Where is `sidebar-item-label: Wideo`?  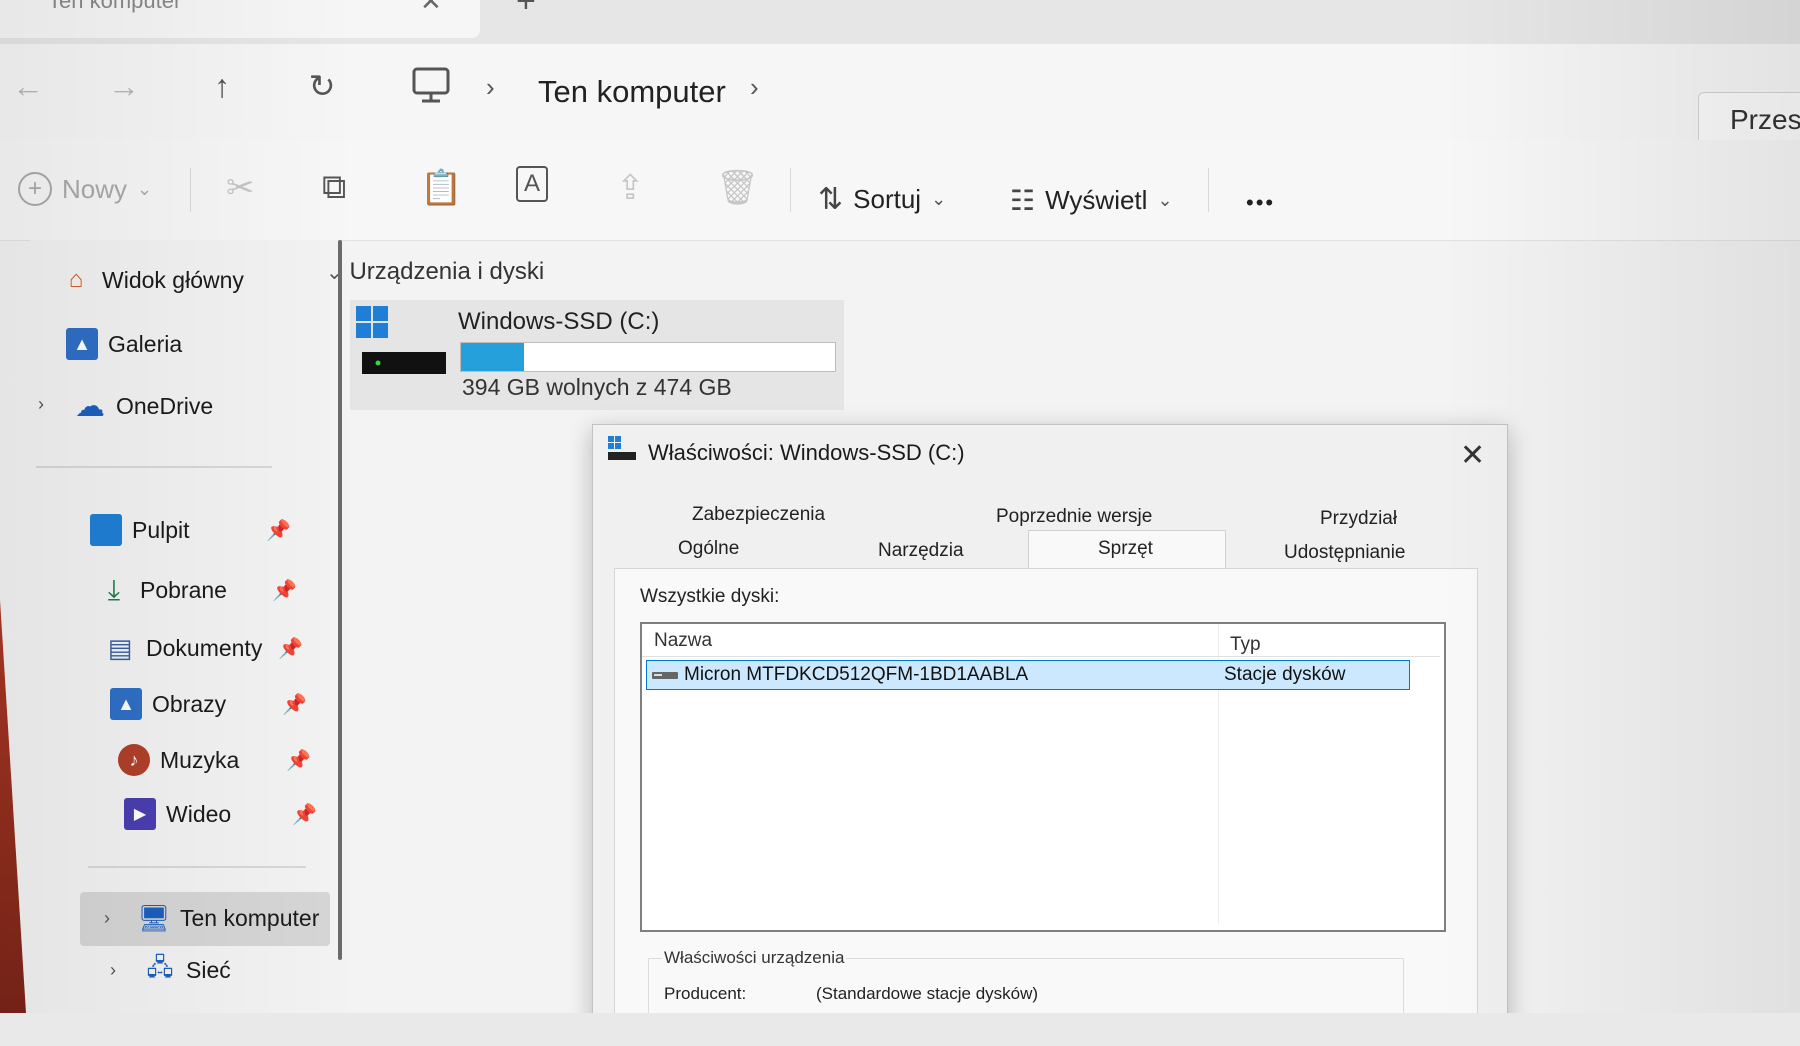
sidebar-item-label: Wideo is located at coordinates (199, 813).